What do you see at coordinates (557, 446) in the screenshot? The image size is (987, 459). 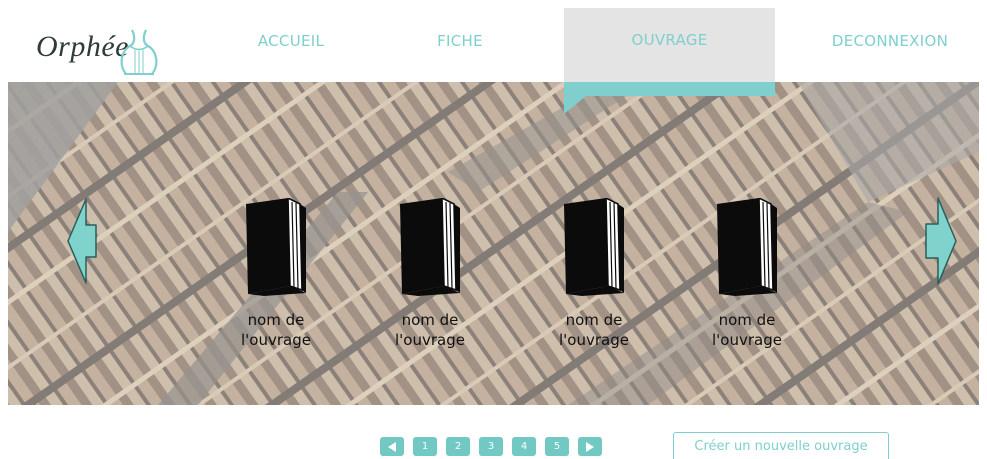 I see `page-5-button: 5` at bounding box center [557, 446].